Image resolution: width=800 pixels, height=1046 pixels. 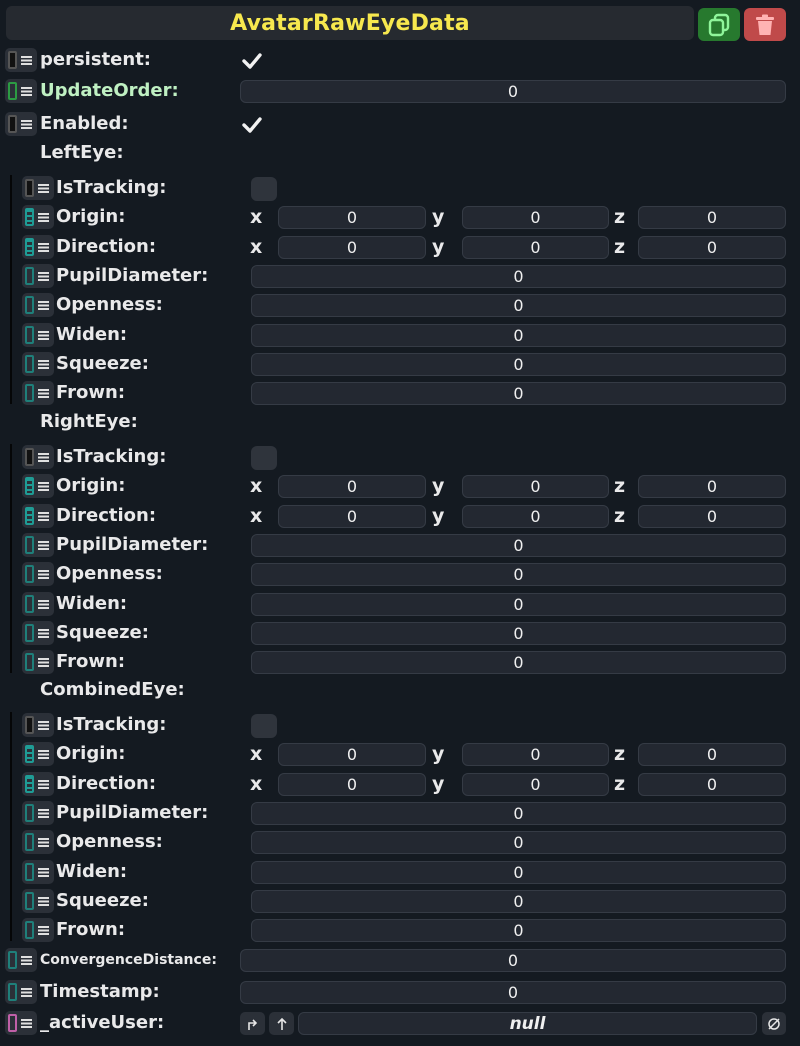 I want to click on convergence-distance-input: 0, so click(x=513, y=960).